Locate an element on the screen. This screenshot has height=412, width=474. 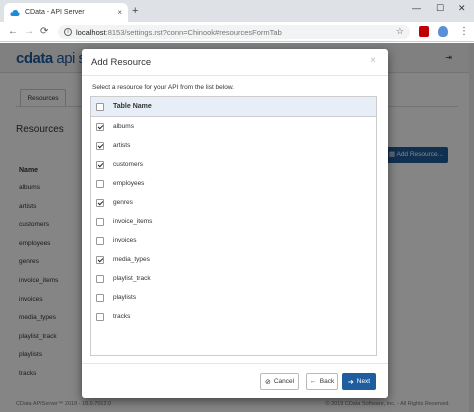
table-row: playlist_track is located at coordinates (233, 278).